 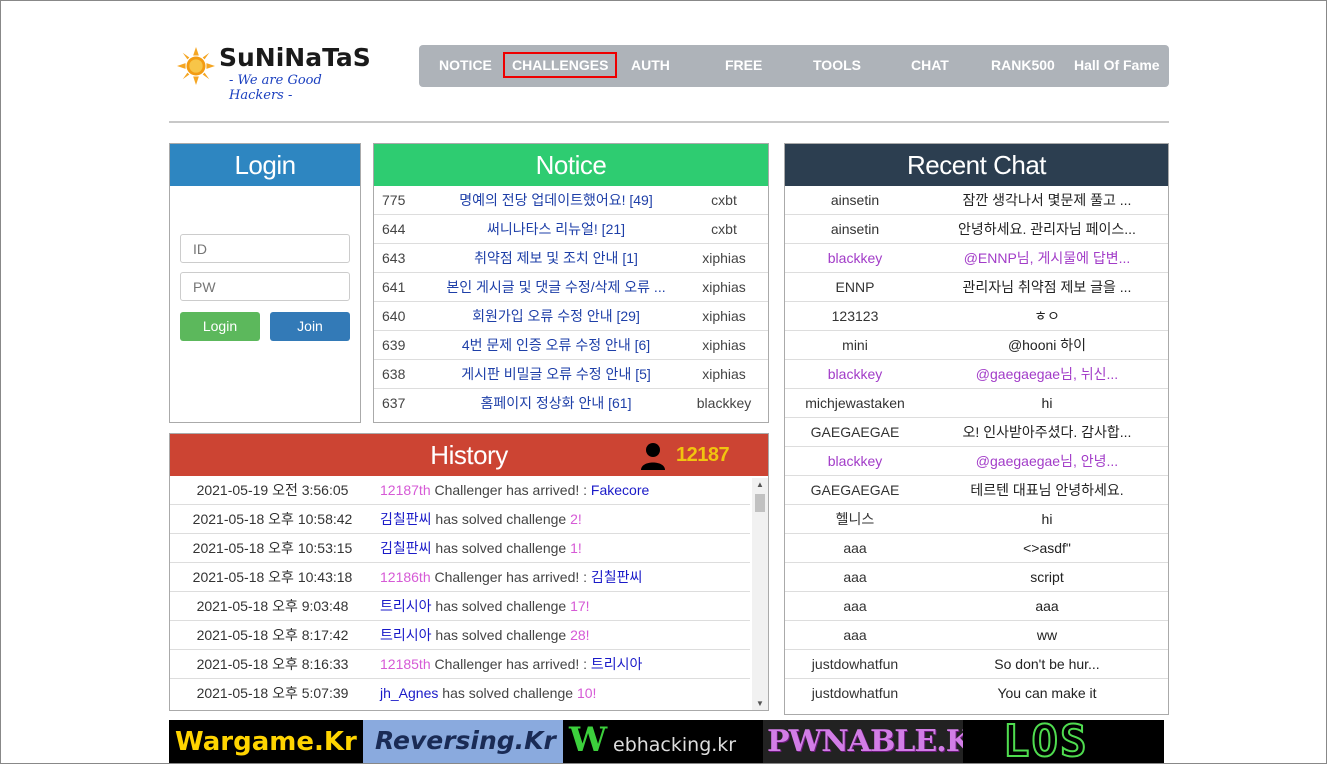 What do you see at coordinates (1023, 65) in the screenshot?
I see `nav-rank500: RANK500` at bounding box center [1023, 65].